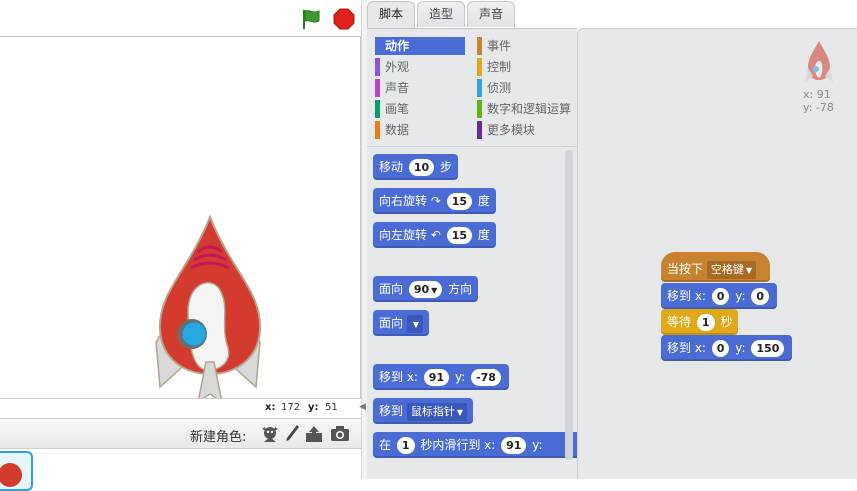 The height and width of the screenshot is (491, 857). I want to click on category-pen: 画笔, so click(421, 109).